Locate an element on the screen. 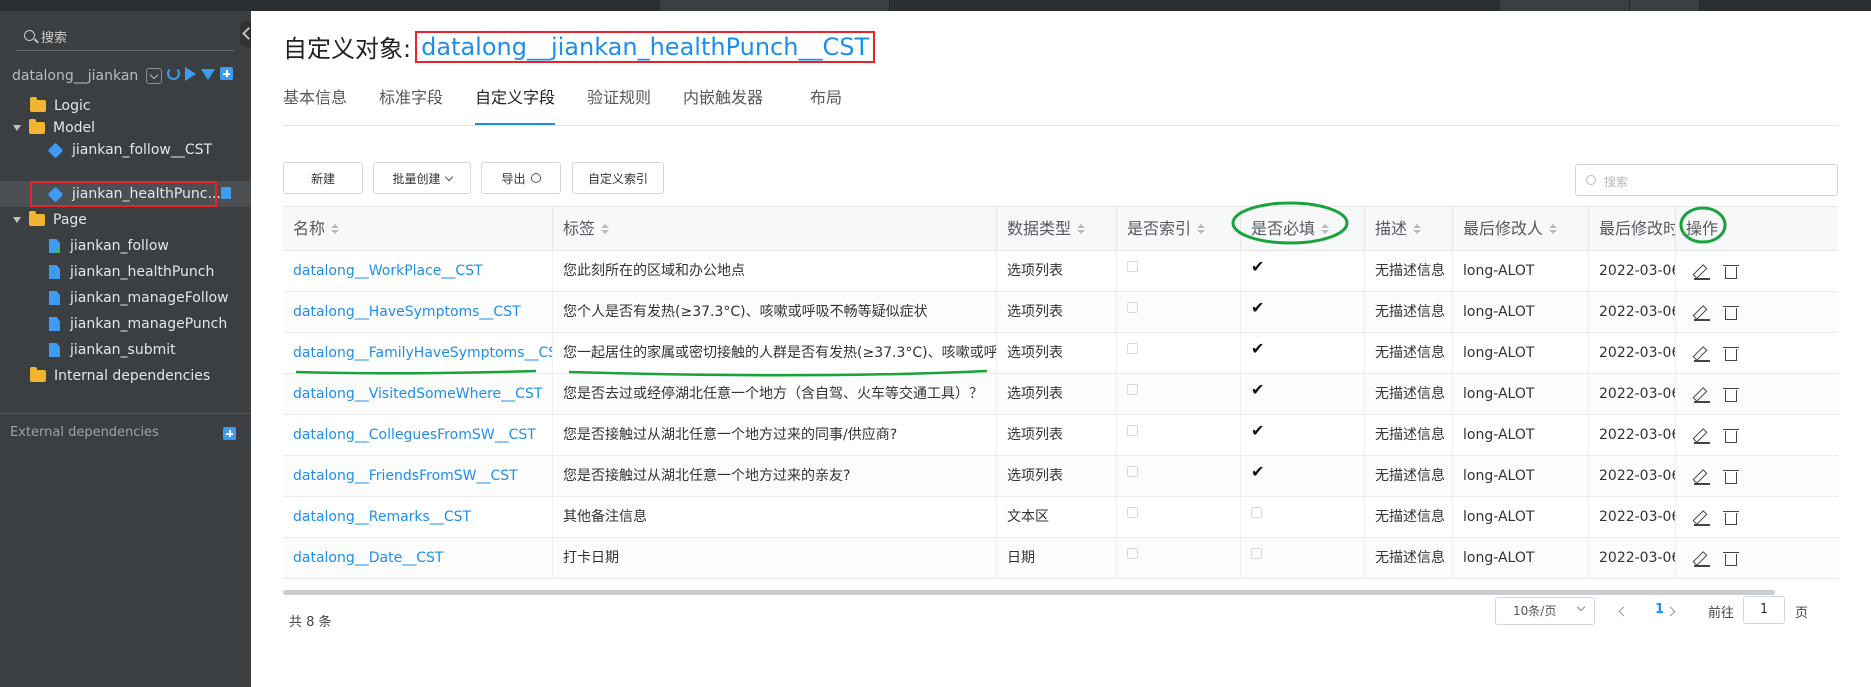 The width and height of the screenshot is (1871, 687). chevron-down-icon is located at coordinates (154, 76).